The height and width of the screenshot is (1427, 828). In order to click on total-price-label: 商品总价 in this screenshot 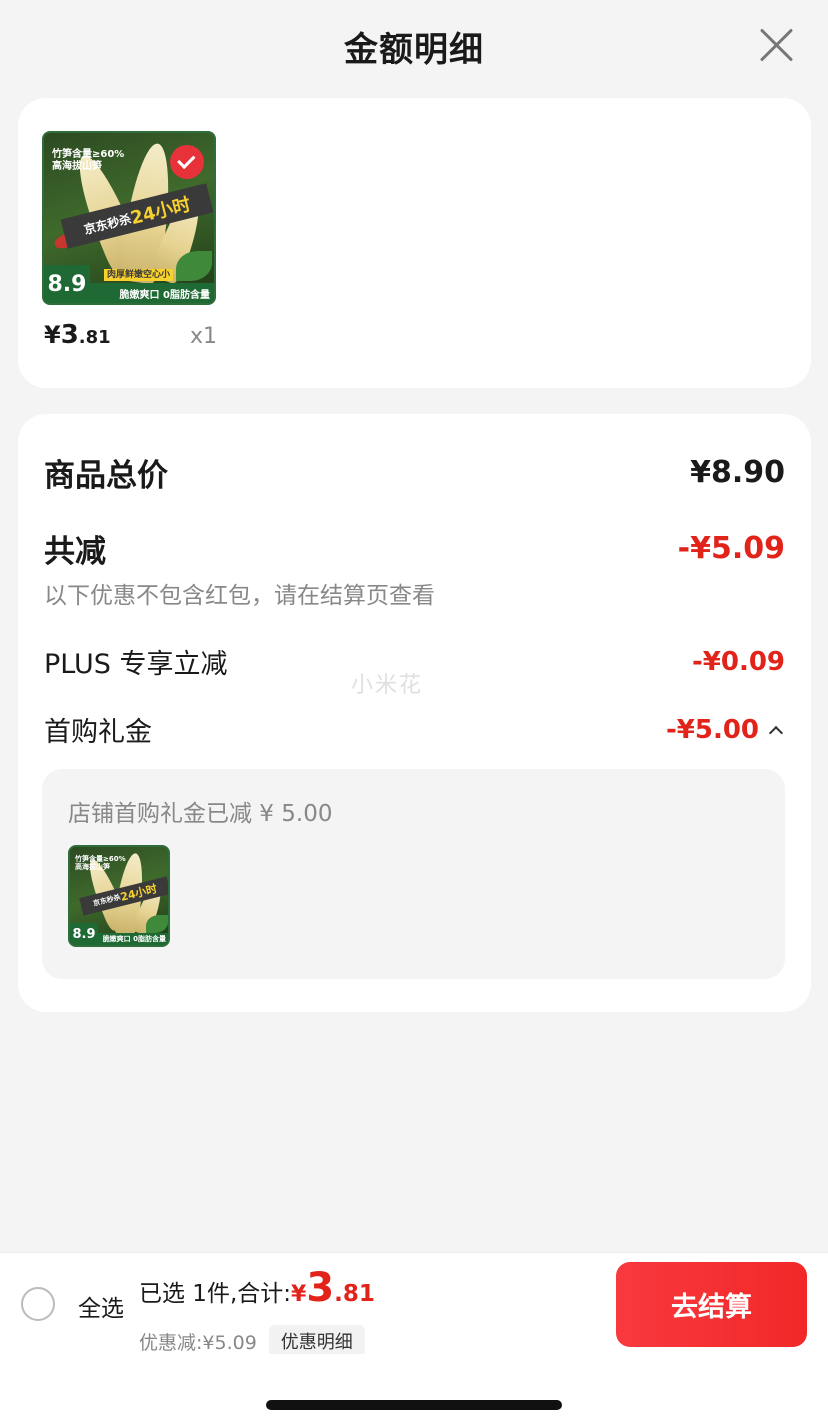, I will do `click(106, 476)`.